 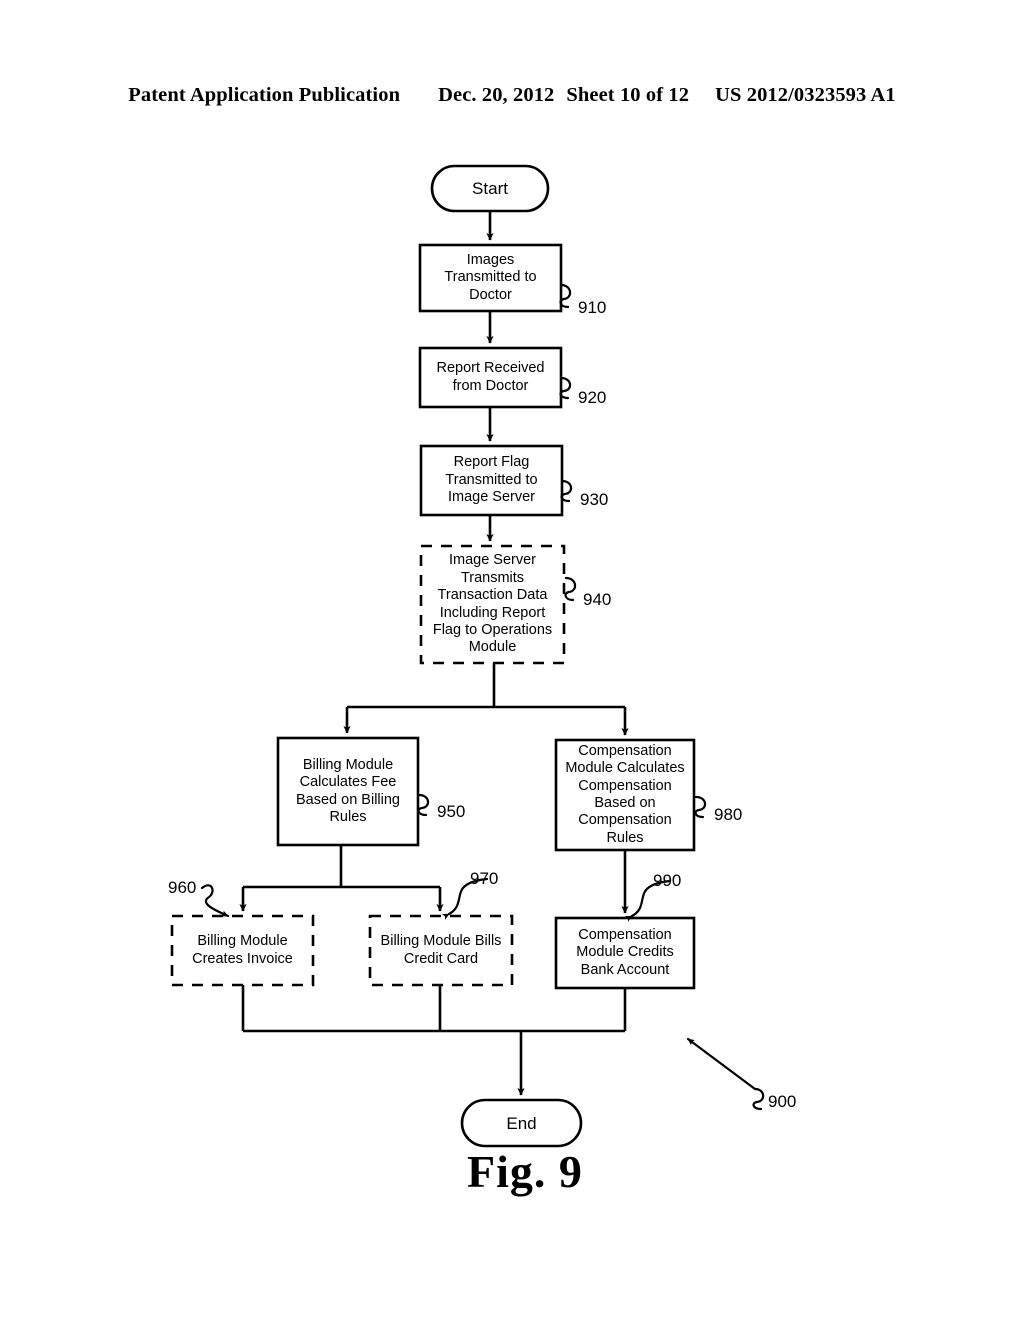 What do you see at coordinates (728, 814) in the screenshot?
I see `ref-numeral-980: 980` at bounding box center [728, 814].